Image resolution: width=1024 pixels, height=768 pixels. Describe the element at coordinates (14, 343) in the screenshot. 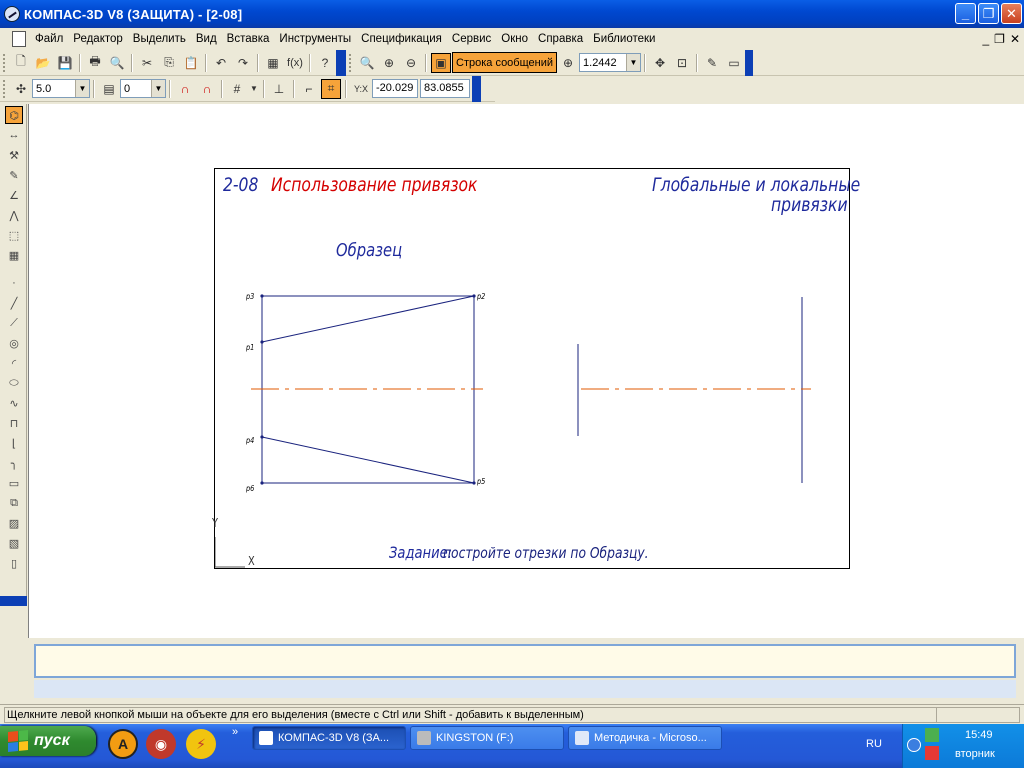

I see `circle-tool-icon: ◎` at that location.